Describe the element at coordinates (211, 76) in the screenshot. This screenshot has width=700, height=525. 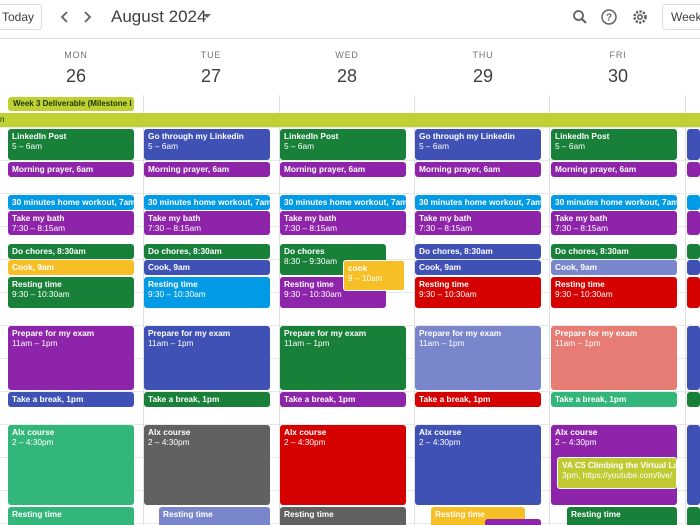
I see `day-number: 27` at that location.